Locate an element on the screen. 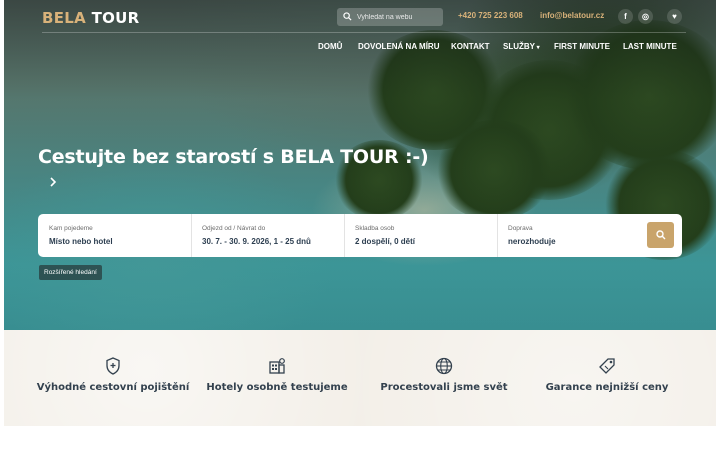  feature-travelled-label: Procestovali jsme svět is located at coordinates (444, 387).